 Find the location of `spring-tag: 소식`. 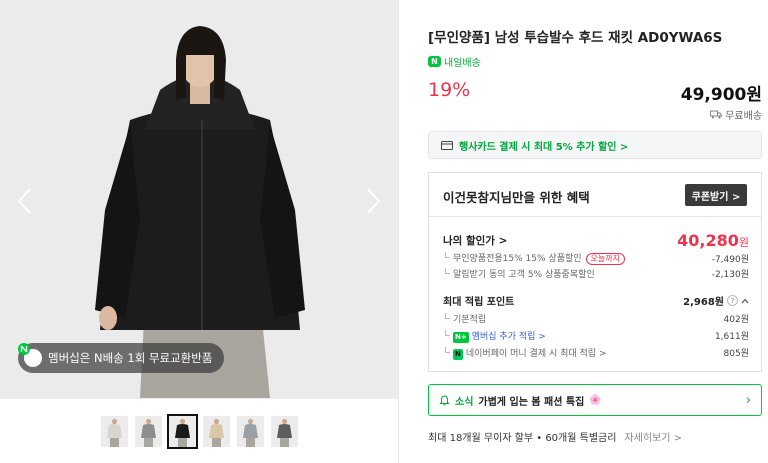

spring-tag: 소식 is located at coordinates (464, 402).